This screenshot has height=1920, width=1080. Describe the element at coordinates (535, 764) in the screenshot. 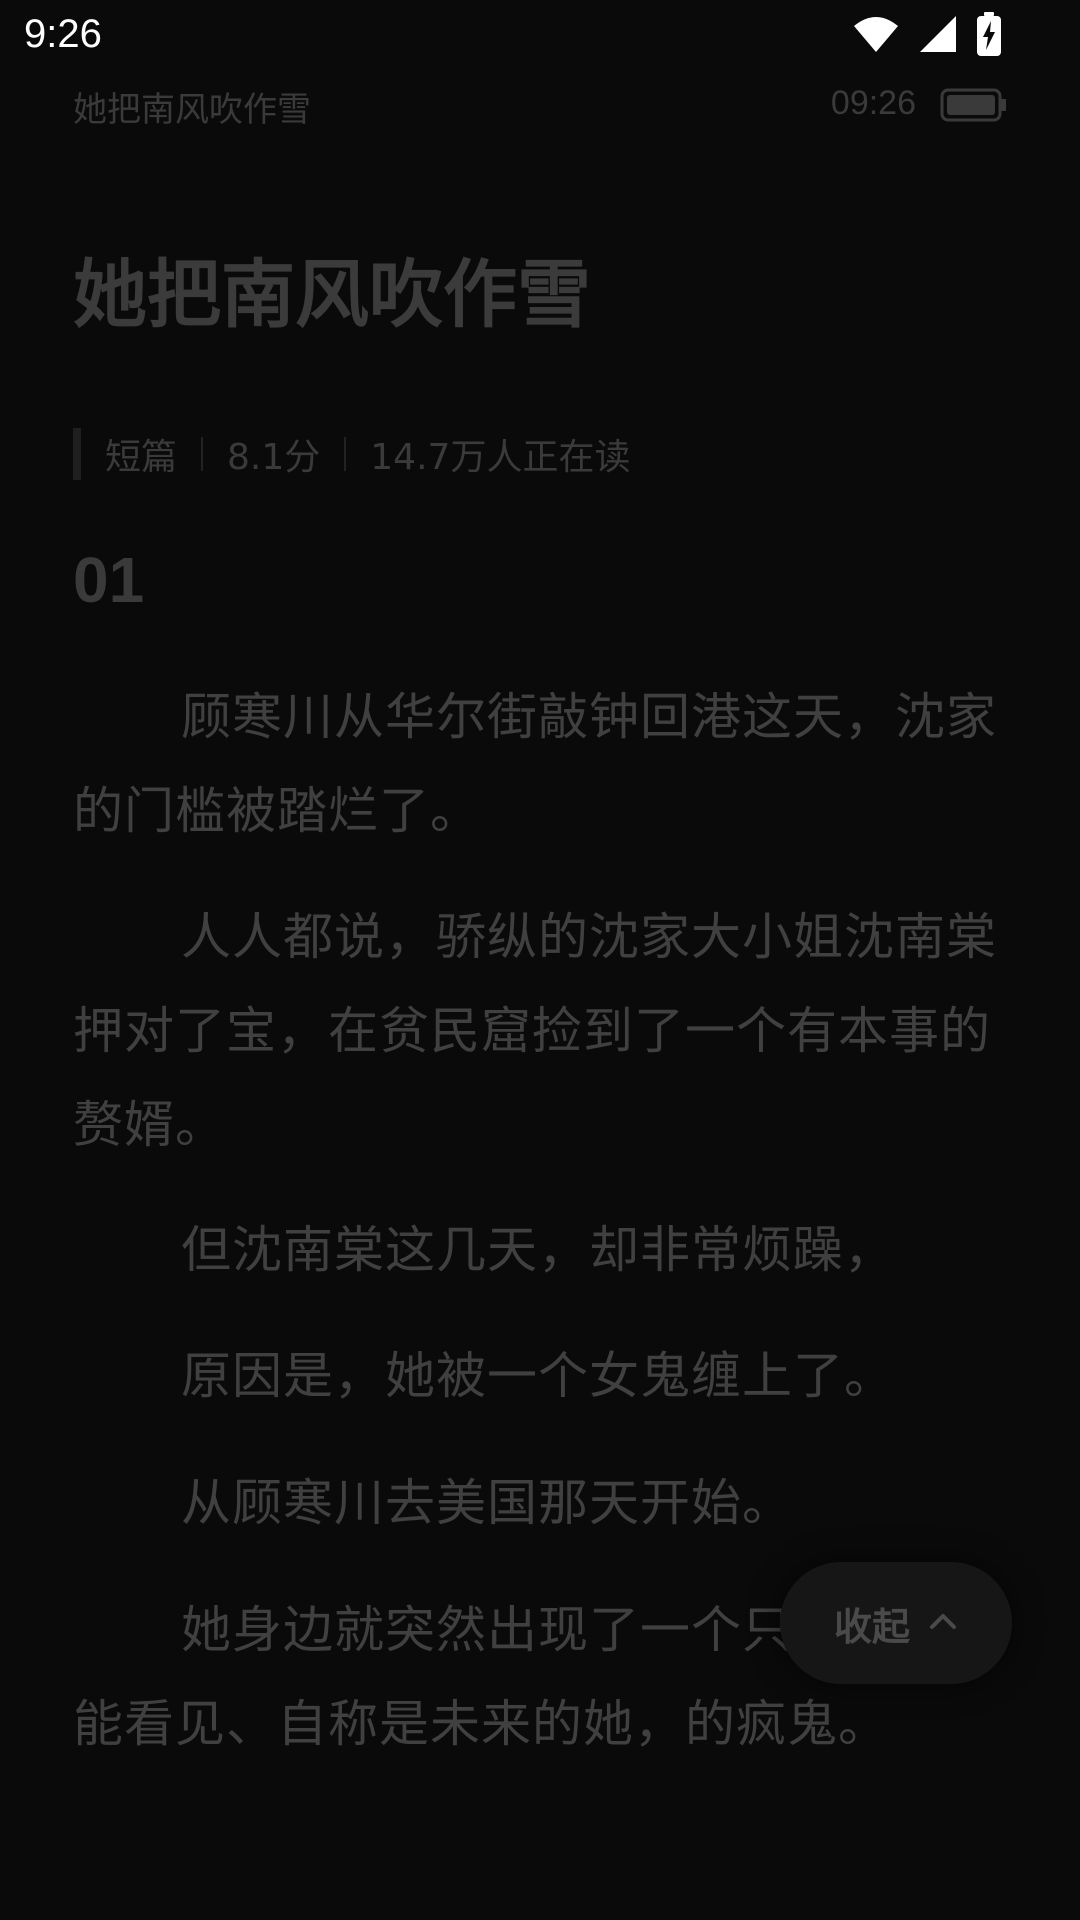

I see `chapter-paragraph: 顾寒川从华尔街敲钟回港这天，沈家的门槛被踏烂了。` at that location.